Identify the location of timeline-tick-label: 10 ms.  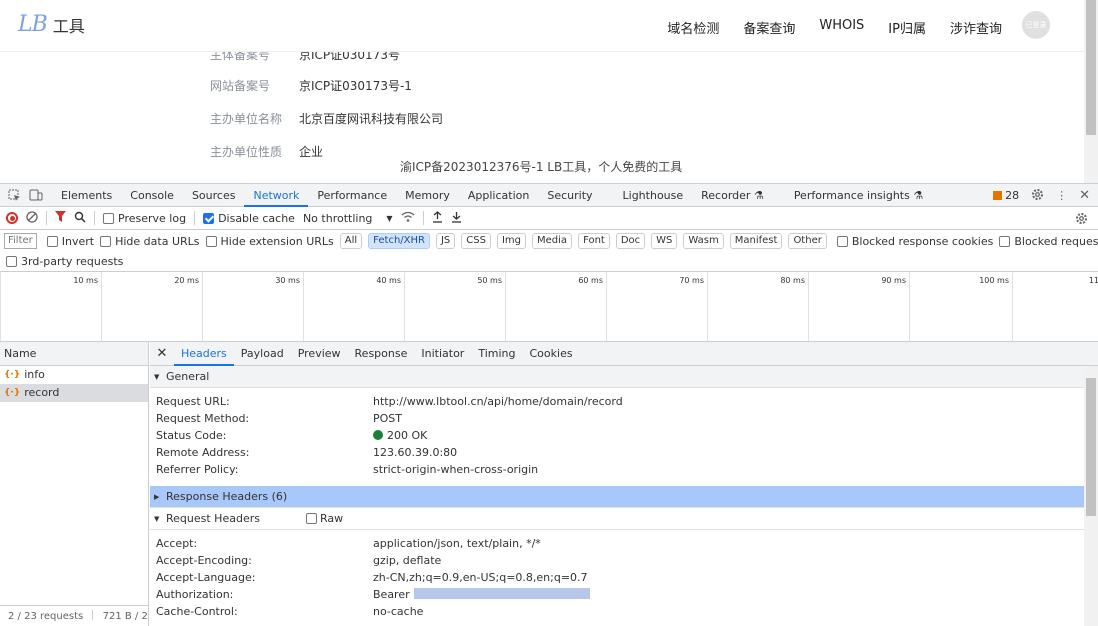
(85, 280).